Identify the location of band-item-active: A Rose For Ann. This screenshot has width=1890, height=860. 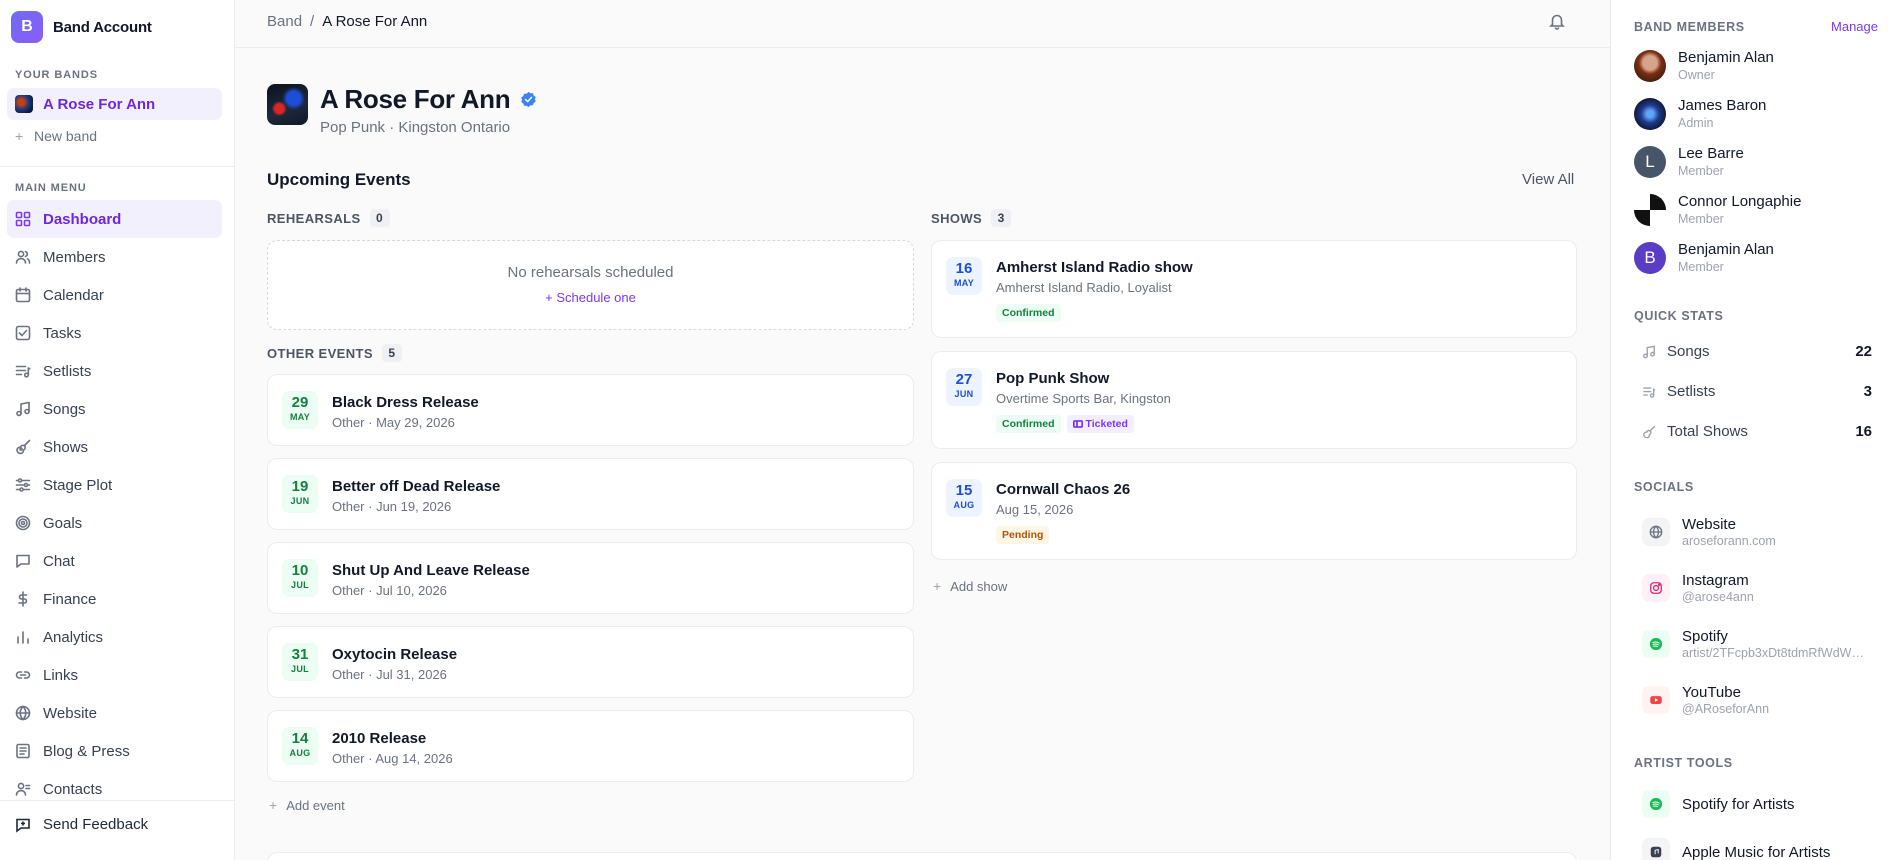
(114, 104).